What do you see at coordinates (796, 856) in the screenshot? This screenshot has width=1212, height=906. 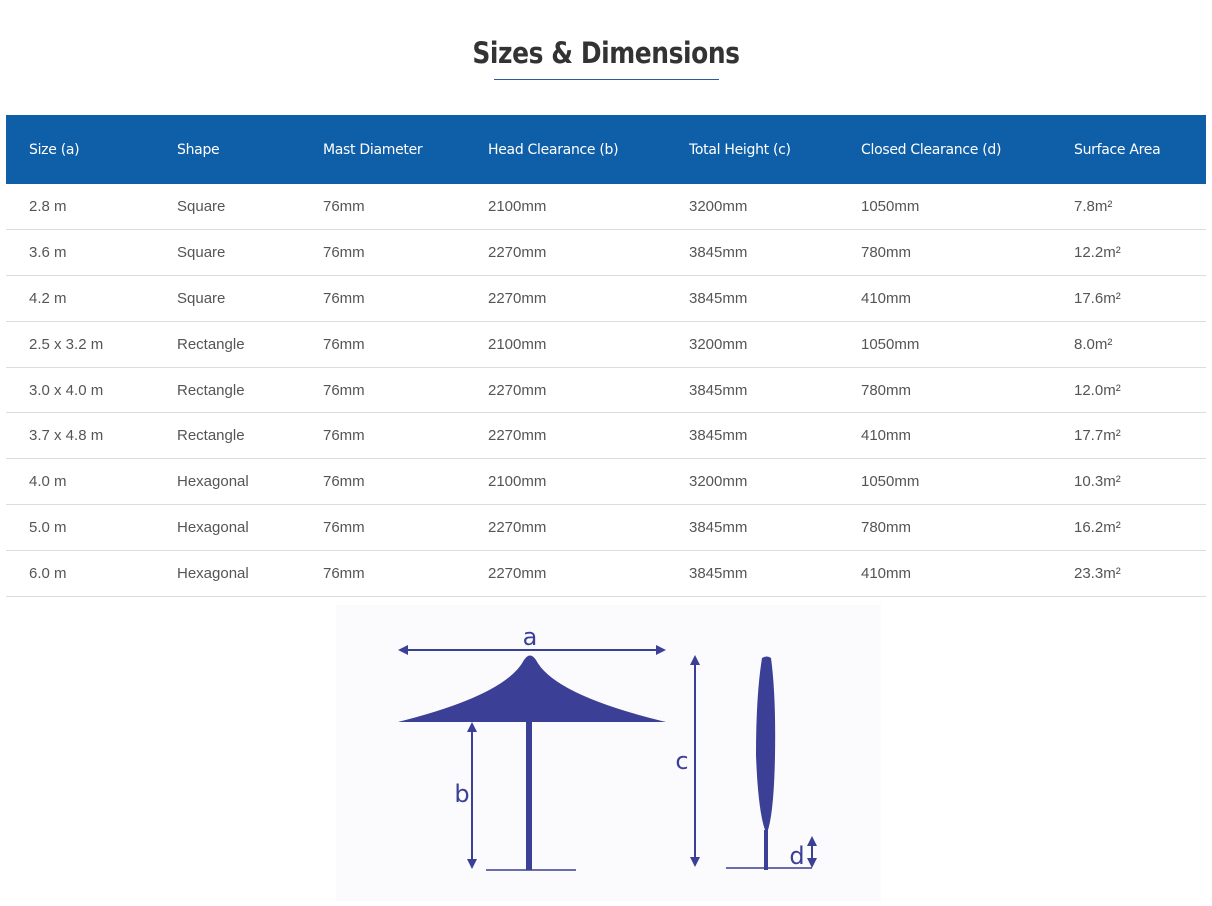 I see `label-d: d` at bounding box center [796, 856].